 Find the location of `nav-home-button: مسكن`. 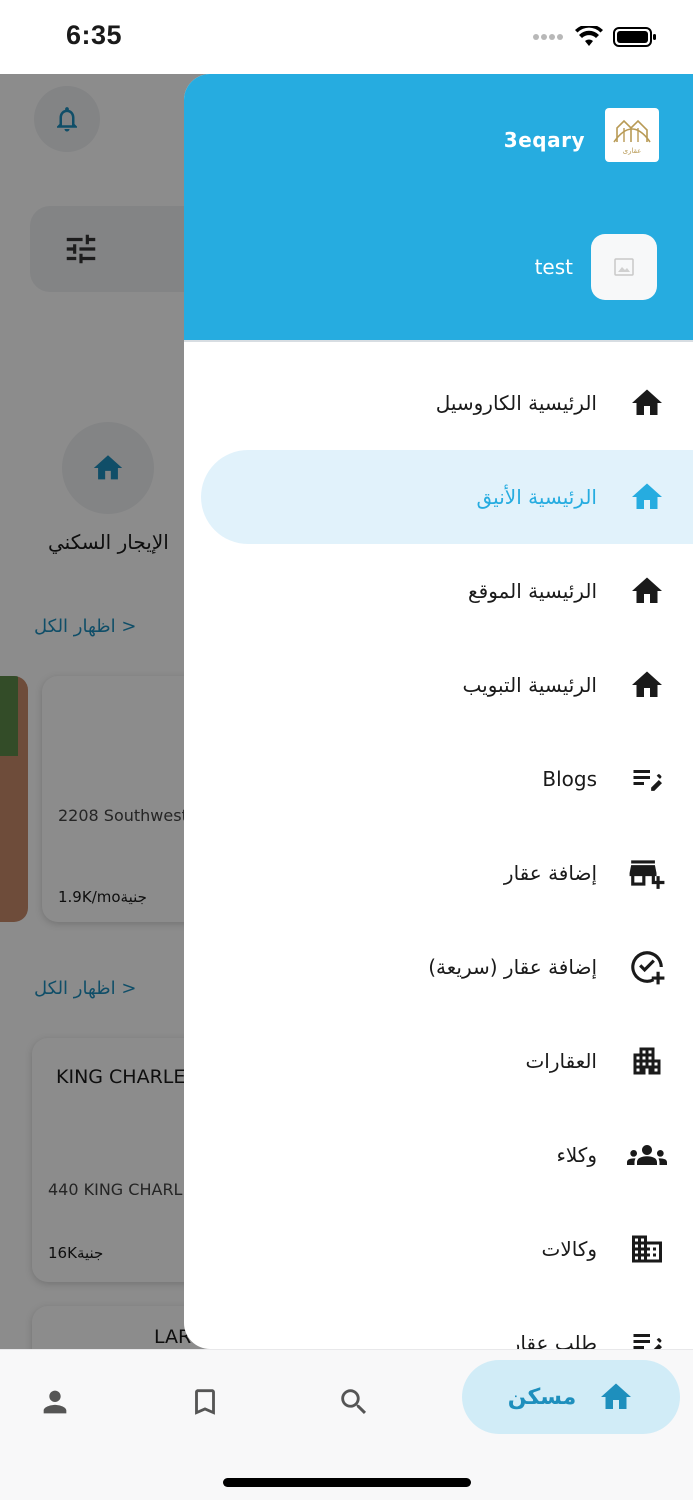

nav-home-button: مسكن is located at coordinates (571, 1397).